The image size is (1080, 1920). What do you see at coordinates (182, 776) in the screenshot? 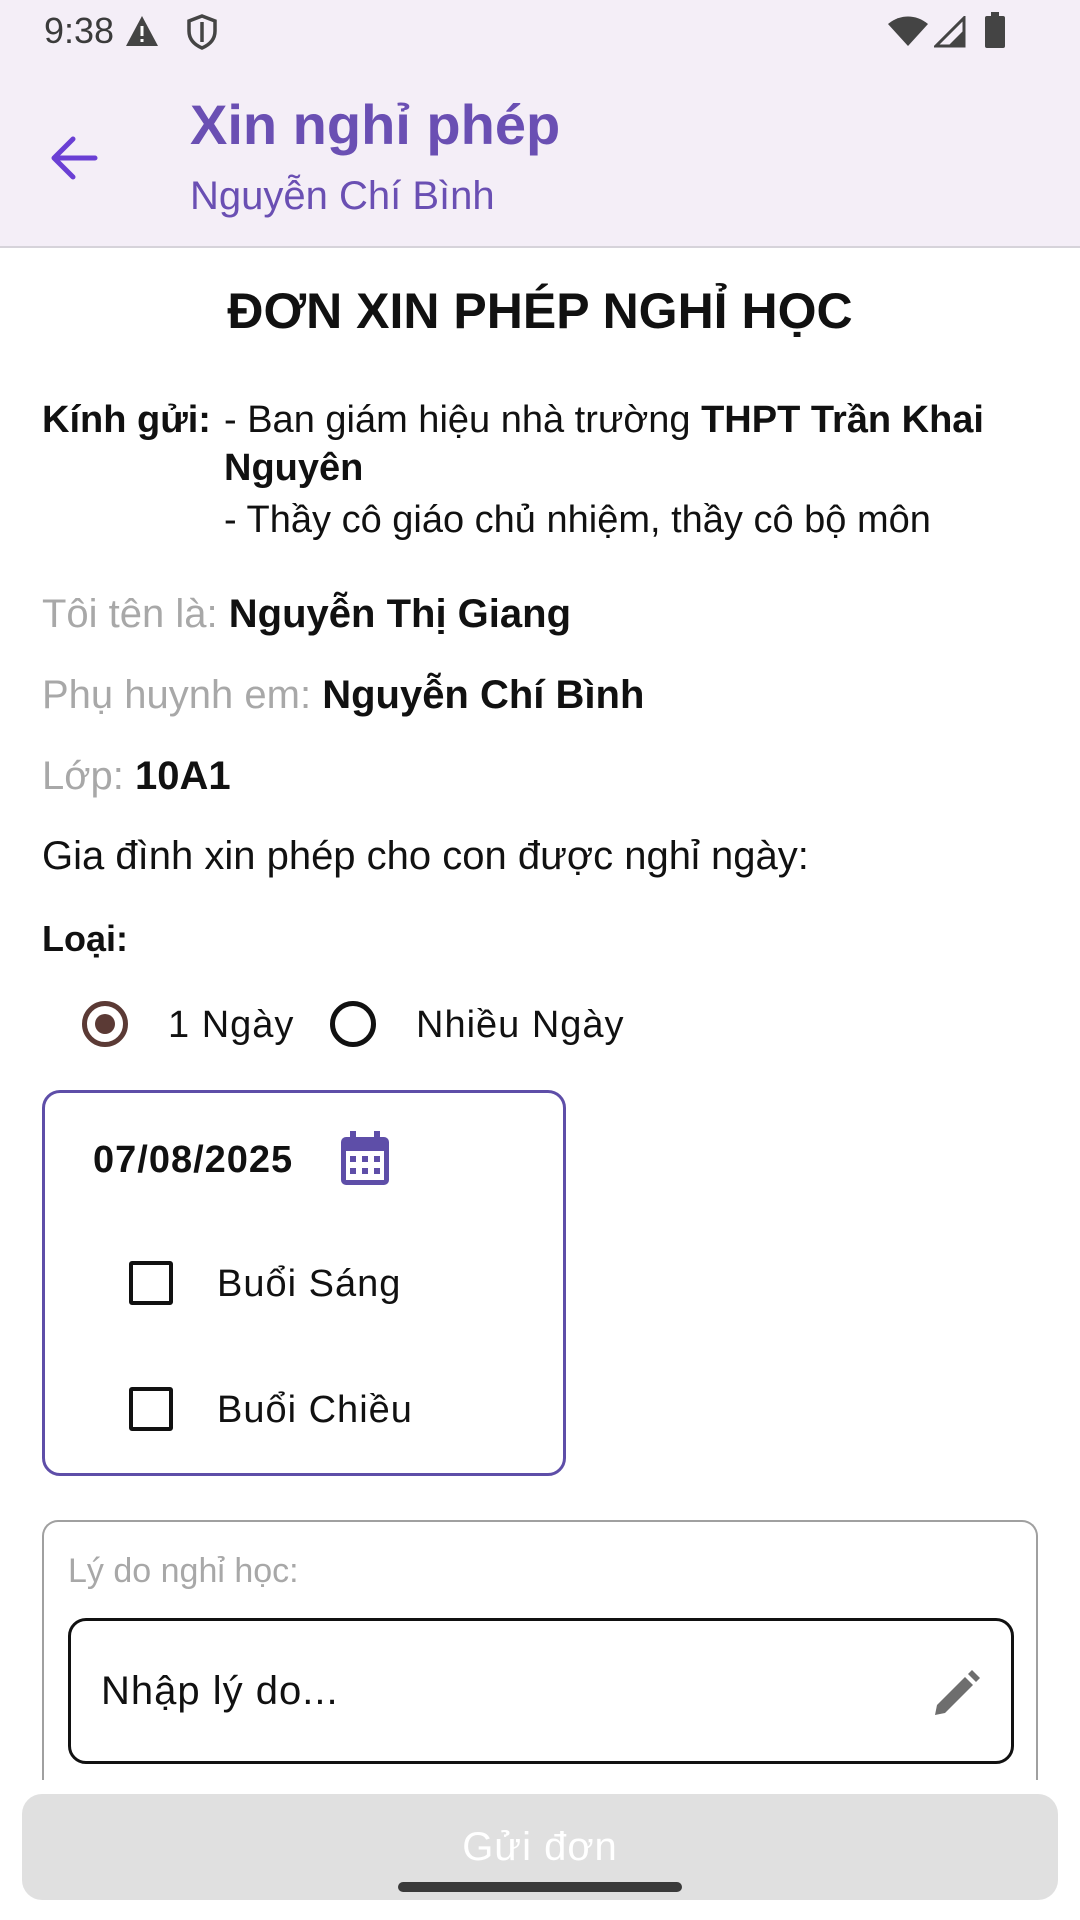
I see `class-value: 10A1` at bounding box center [182, 776].